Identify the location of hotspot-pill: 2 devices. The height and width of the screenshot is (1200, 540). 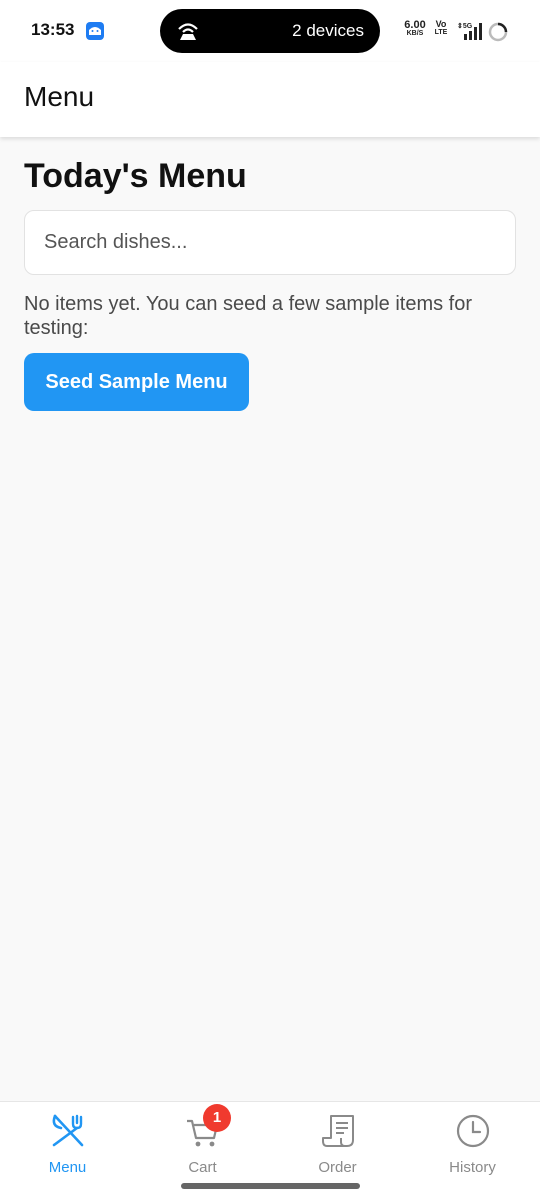
(270, 31).